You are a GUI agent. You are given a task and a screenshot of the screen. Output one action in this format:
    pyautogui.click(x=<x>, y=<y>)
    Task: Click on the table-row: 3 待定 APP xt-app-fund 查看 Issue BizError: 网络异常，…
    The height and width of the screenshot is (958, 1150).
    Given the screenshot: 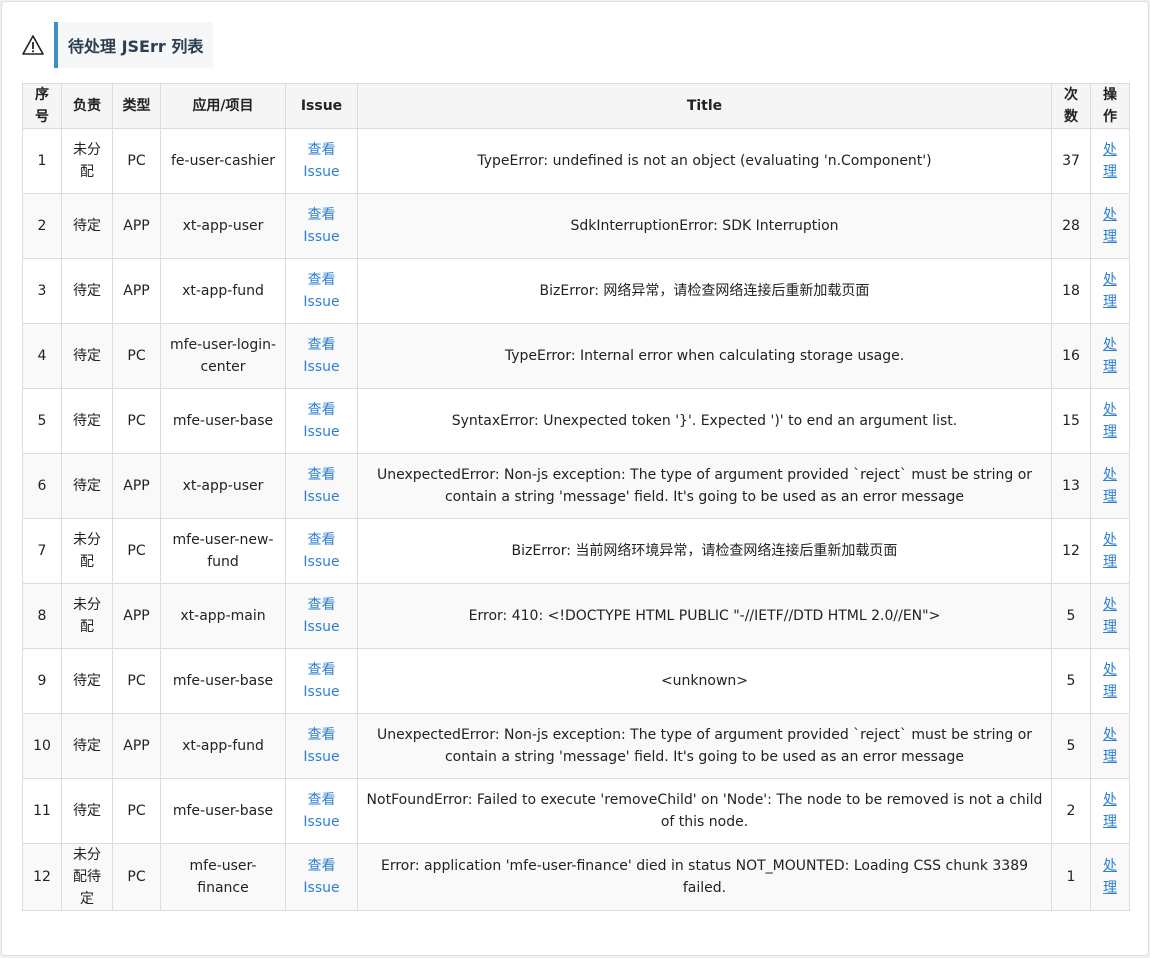 What is the action you would take?
    pyautogui.click(x=576, y=291)
    